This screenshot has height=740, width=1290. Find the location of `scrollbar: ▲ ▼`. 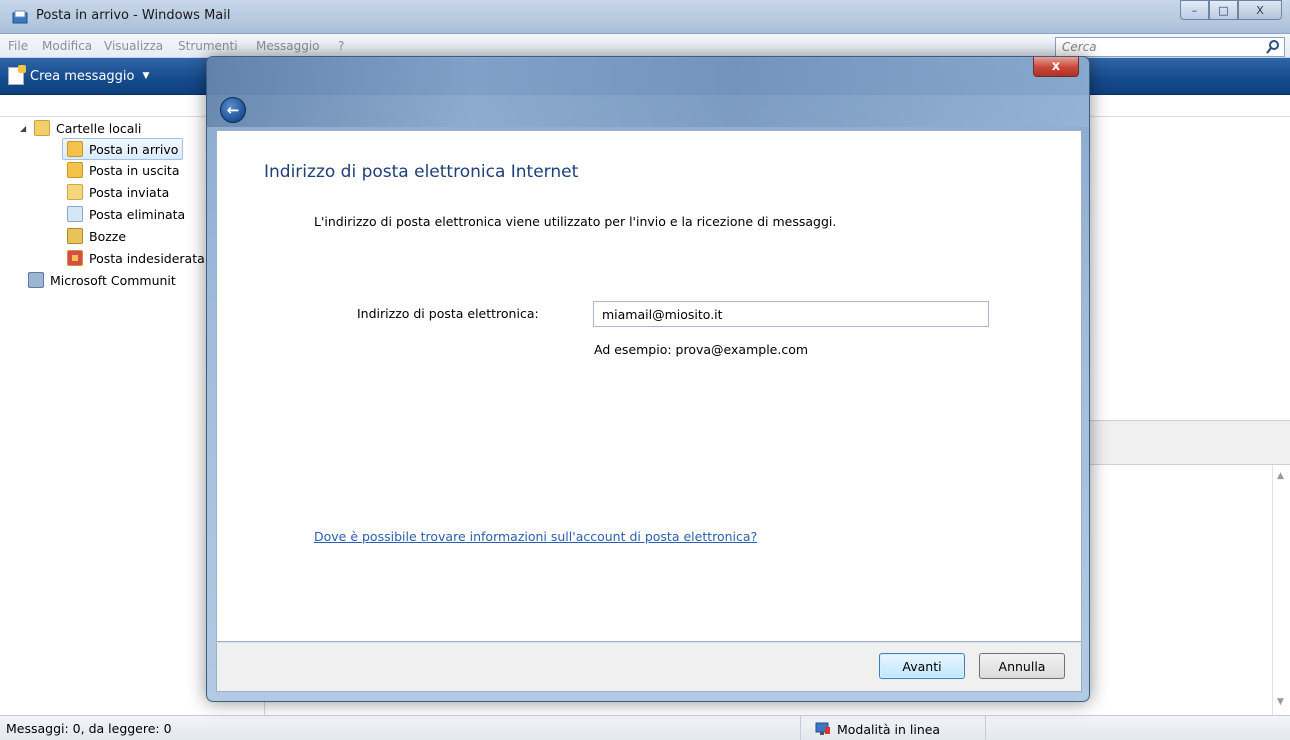

scrollbar: ▲ ▼ is located at coordinates (1281, 590).